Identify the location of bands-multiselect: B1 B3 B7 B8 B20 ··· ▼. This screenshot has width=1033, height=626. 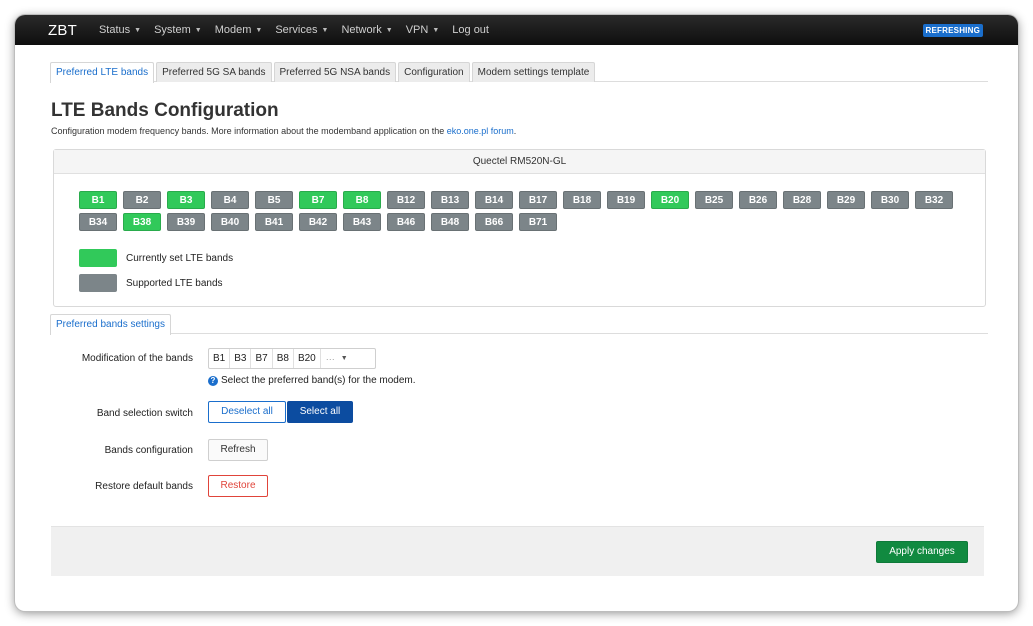
(292, 358).